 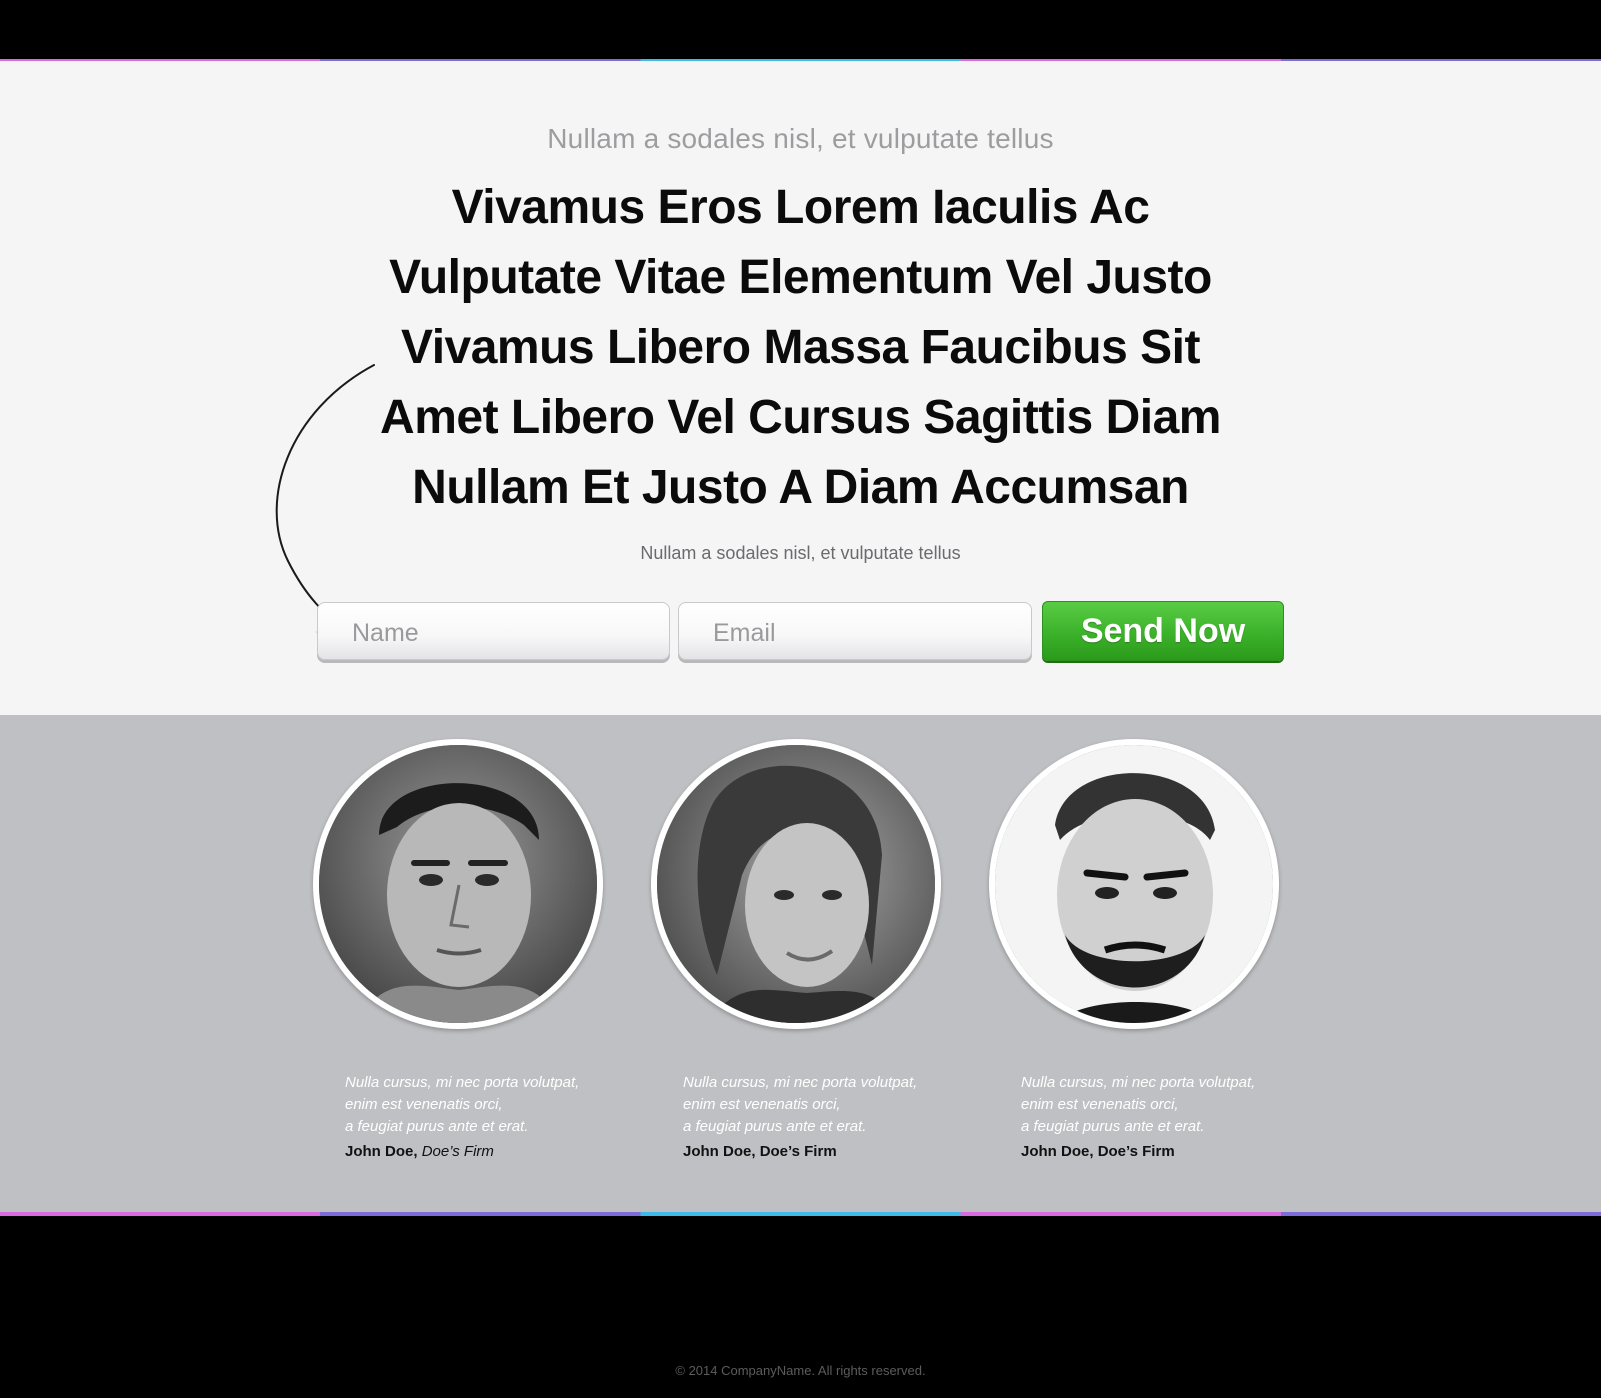 What do you see at coordinates (800, 1214) in the screenshot?
I see `bottom-color-stripe` at bounding box center [800, 1214].